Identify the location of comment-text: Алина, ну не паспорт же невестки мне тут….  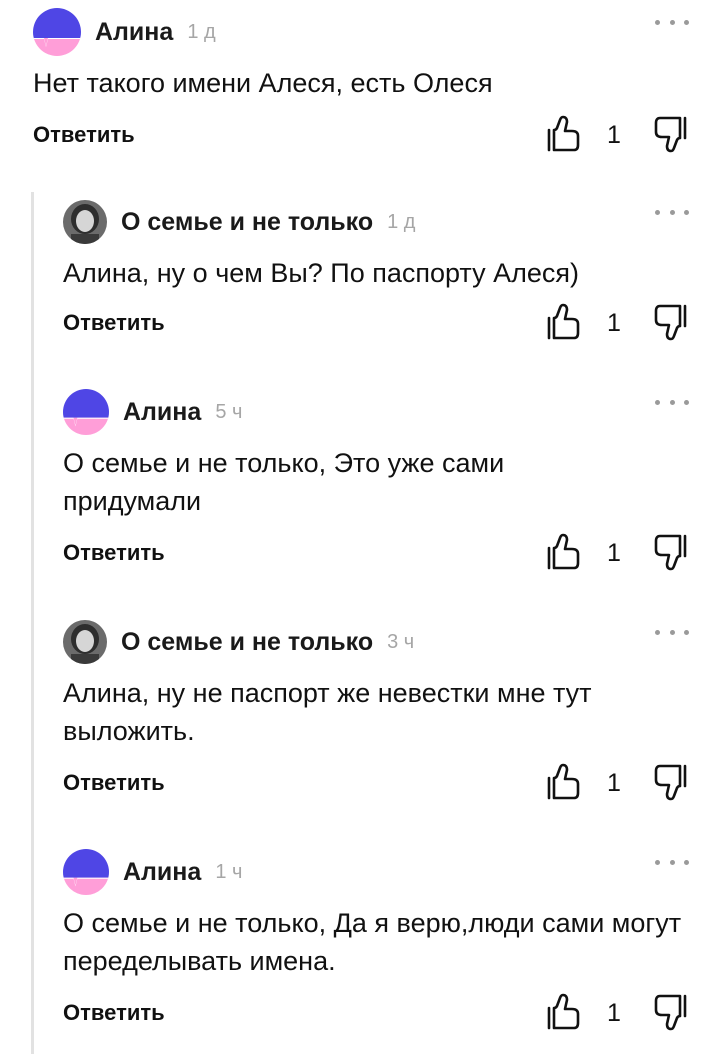
(327, 712).